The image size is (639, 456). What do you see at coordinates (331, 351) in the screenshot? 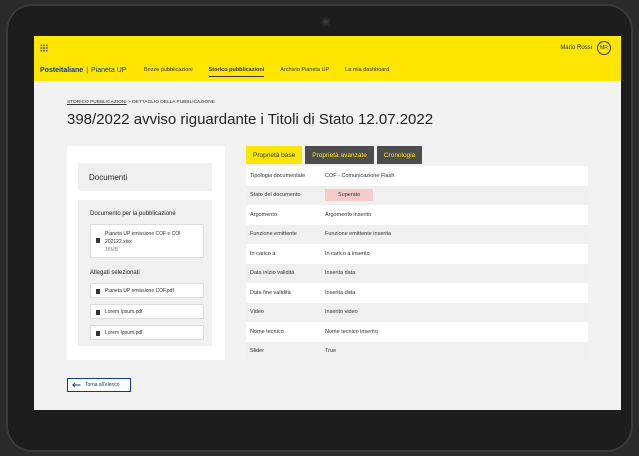
I see `property-value: True` at bounding box center [331, 351].